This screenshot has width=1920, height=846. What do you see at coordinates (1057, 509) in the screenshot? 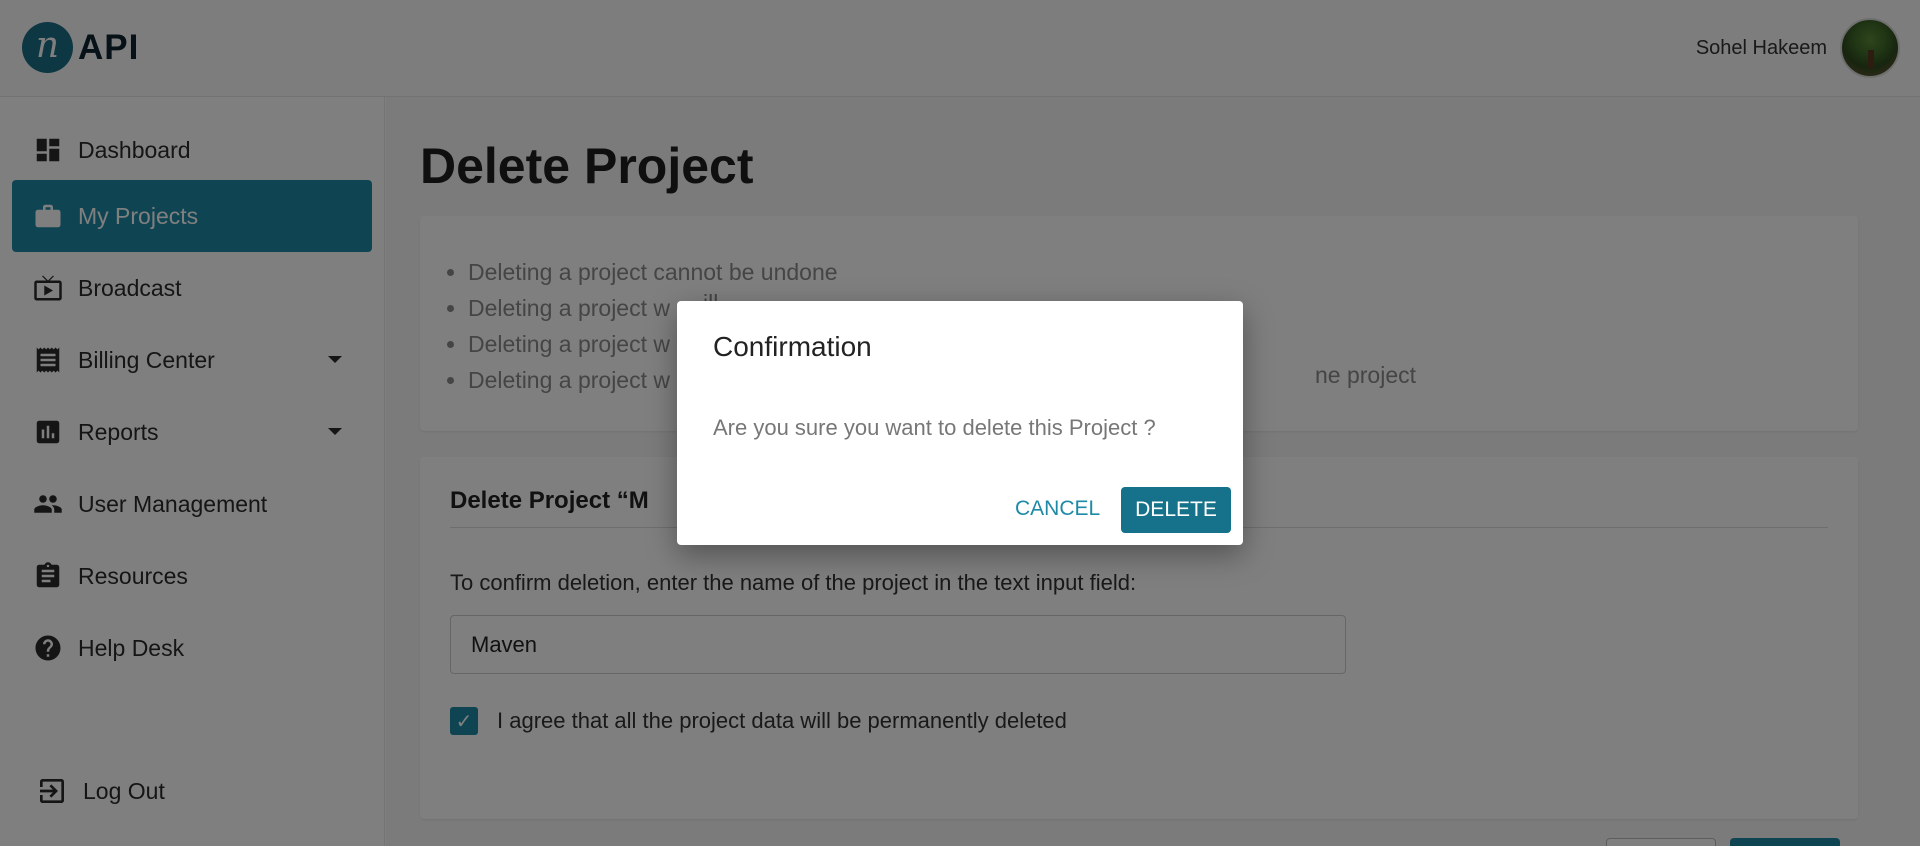
I see `dialog-cancel-button: CANCEL` at bounding box center [1057, 509].